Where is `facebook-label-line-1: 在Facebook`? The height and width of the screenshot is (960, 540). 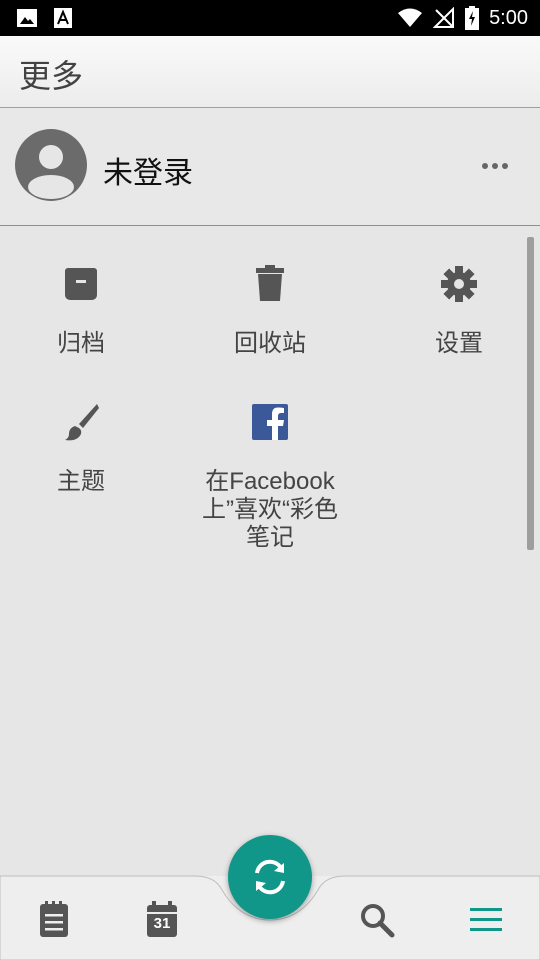 facebook-label-line-1: 在Facebook is located at coordinates (270, 481).